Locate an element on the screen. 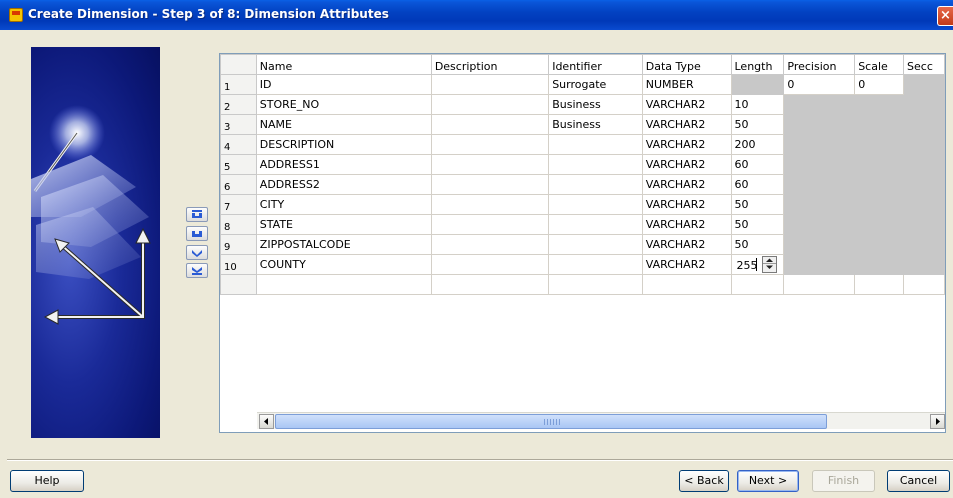 The width and height of the screenshot is (953, 498). column-header-scale: Scale is located at coordinates (879, 64).